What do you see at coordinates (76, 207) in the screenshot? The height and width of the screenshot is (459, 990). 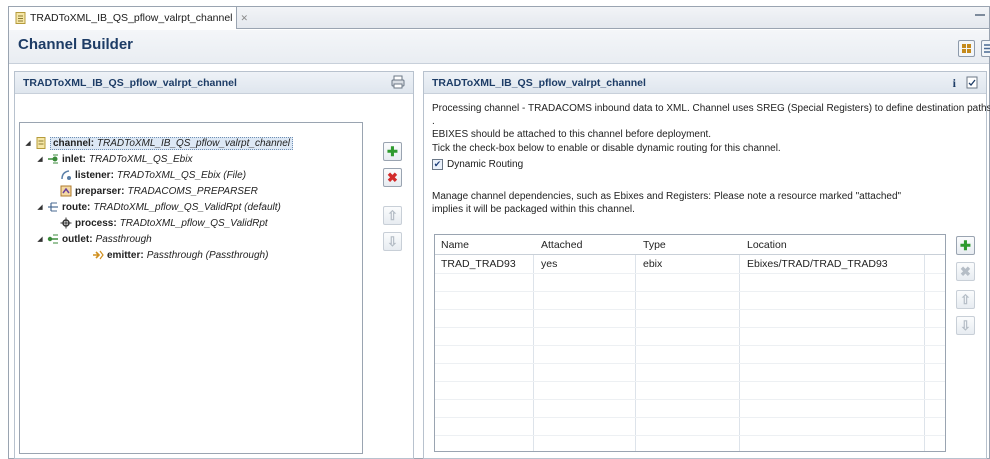 I see `tree-node-key: route:` at bounding box center [76, 207].